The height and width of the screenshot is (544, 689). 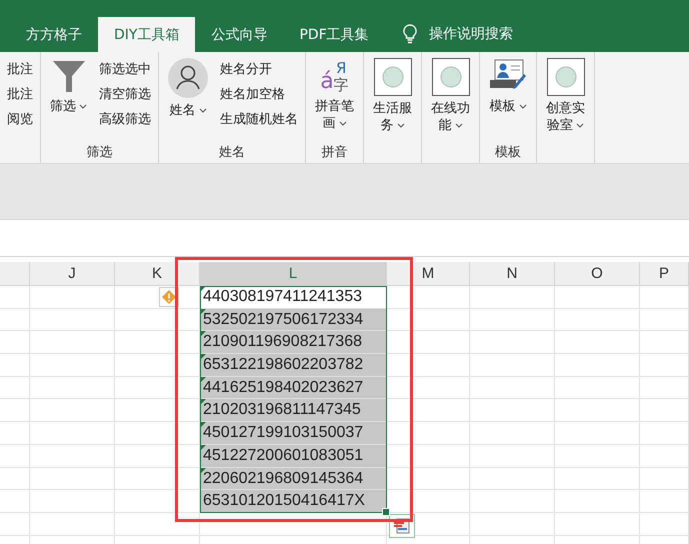 What do you see at coordinates (259, 69) in the screenshot?
I see `ribbon-button: 姓名分开` at bounding box center [259, 69].